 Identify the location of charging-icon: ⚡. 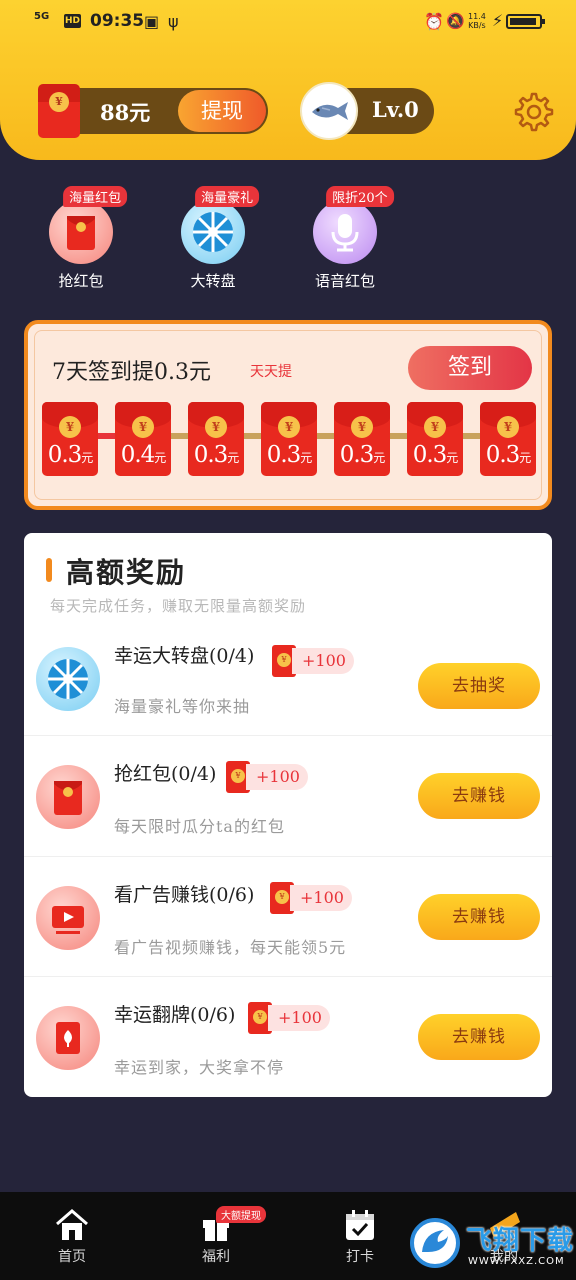
(498, 20).